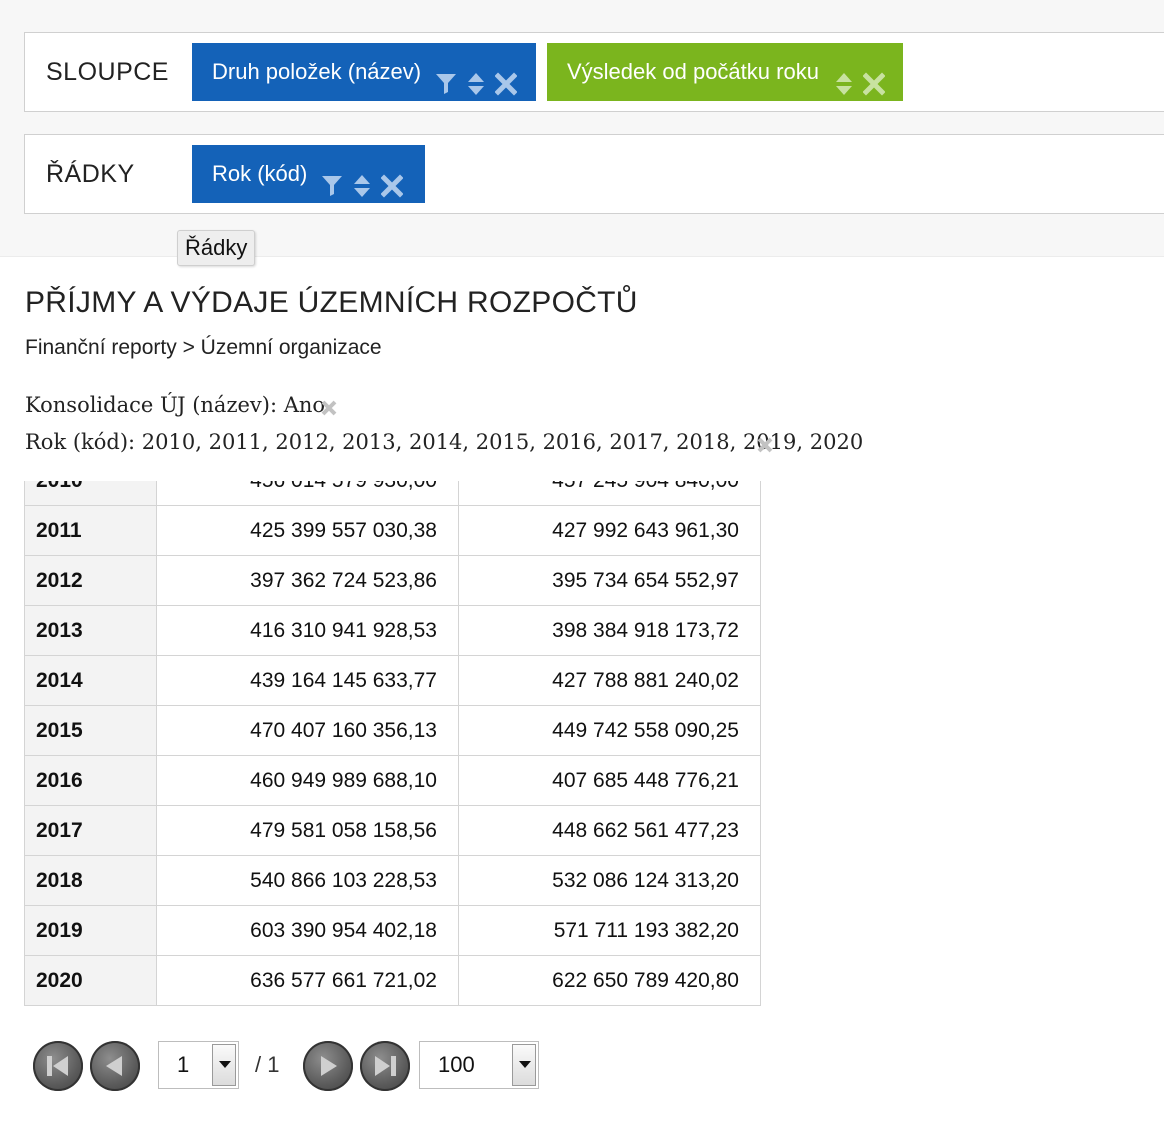 Image resolution: width=1164 pixels, height=1124 pixels. What do you see at coordinates (90, 930) in the screenshot?
I see `row-header-year: 2019` at bounding box center [90, 930].